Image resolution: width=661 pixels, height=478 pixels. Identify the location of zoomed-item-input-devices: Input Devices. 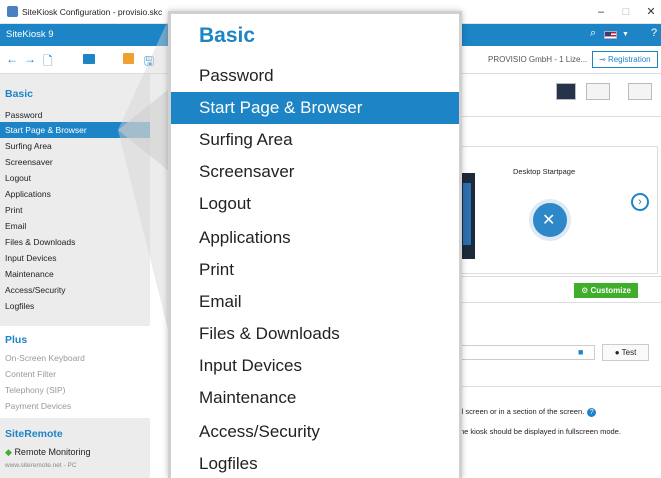
(315, 366).